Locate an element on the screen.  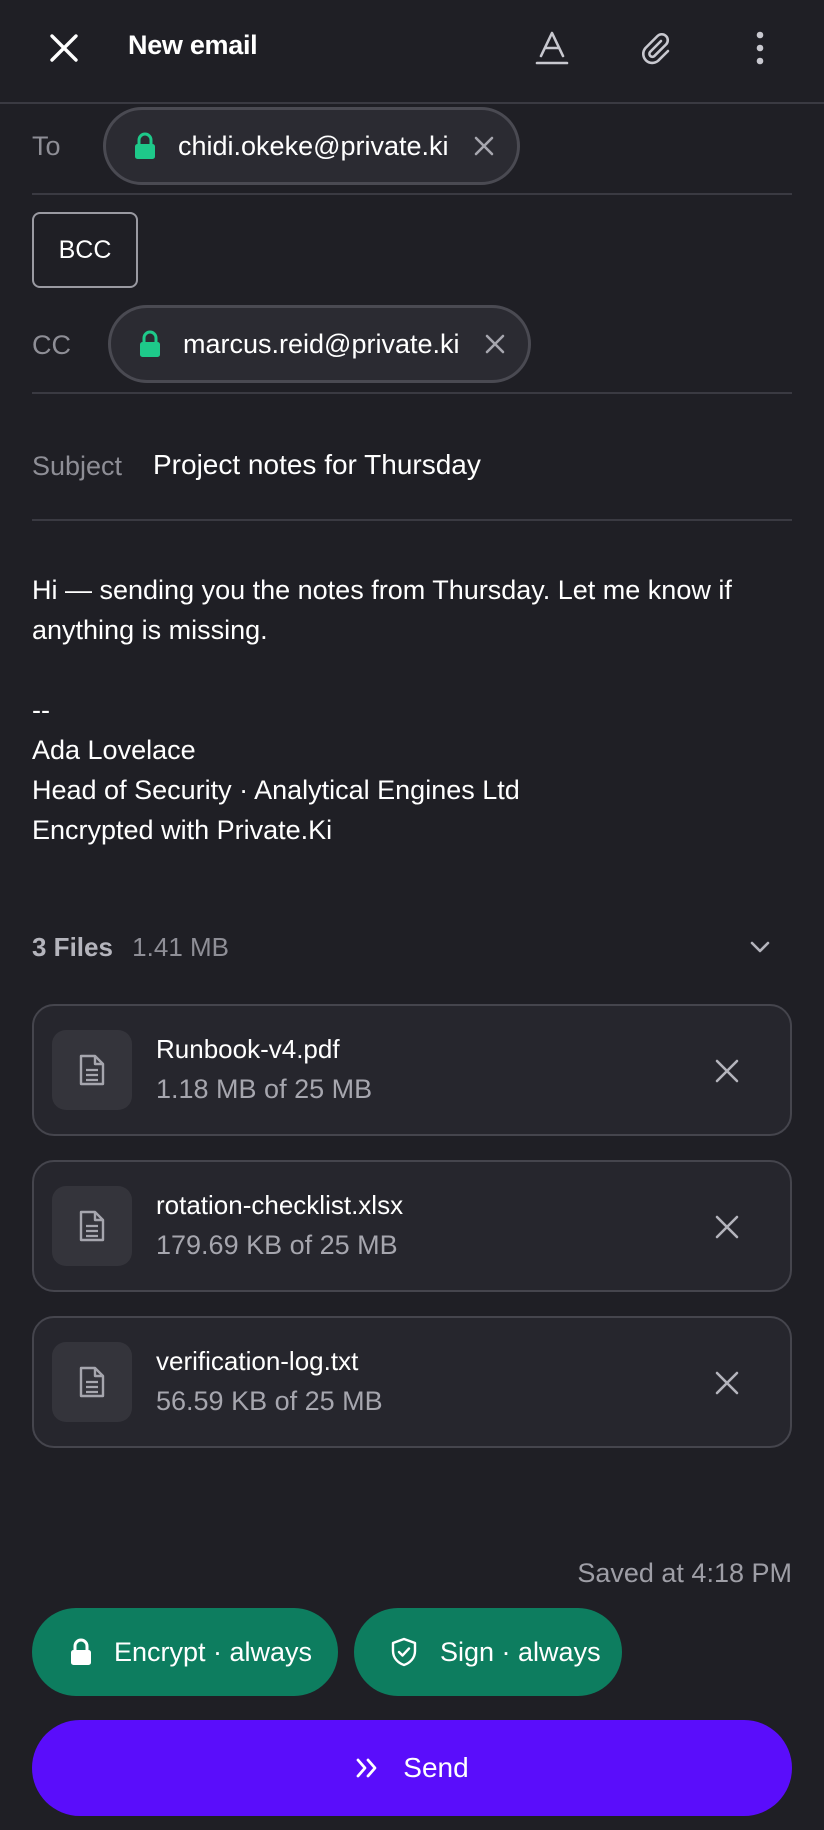
sign-label: Sign · always is located at coordinates (520, 1651).